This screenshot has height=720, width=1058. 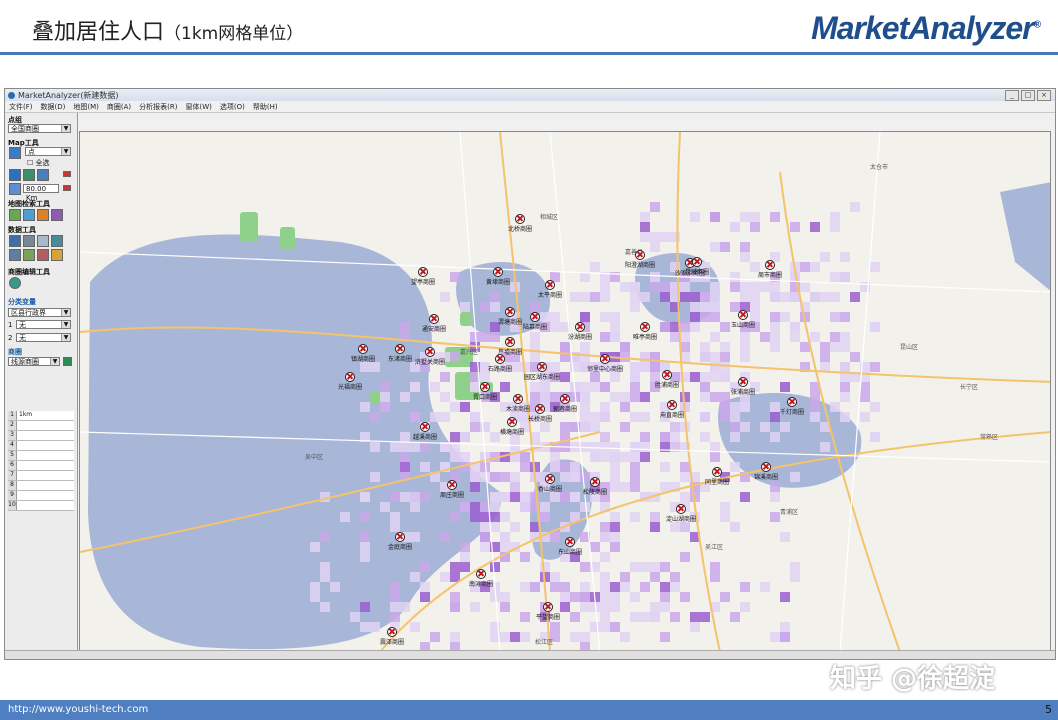 What do you see at coordinates (672, 409) in the screenshot?
I see `poi-marker: 甪直商圈` at bounding box center [672, 409].